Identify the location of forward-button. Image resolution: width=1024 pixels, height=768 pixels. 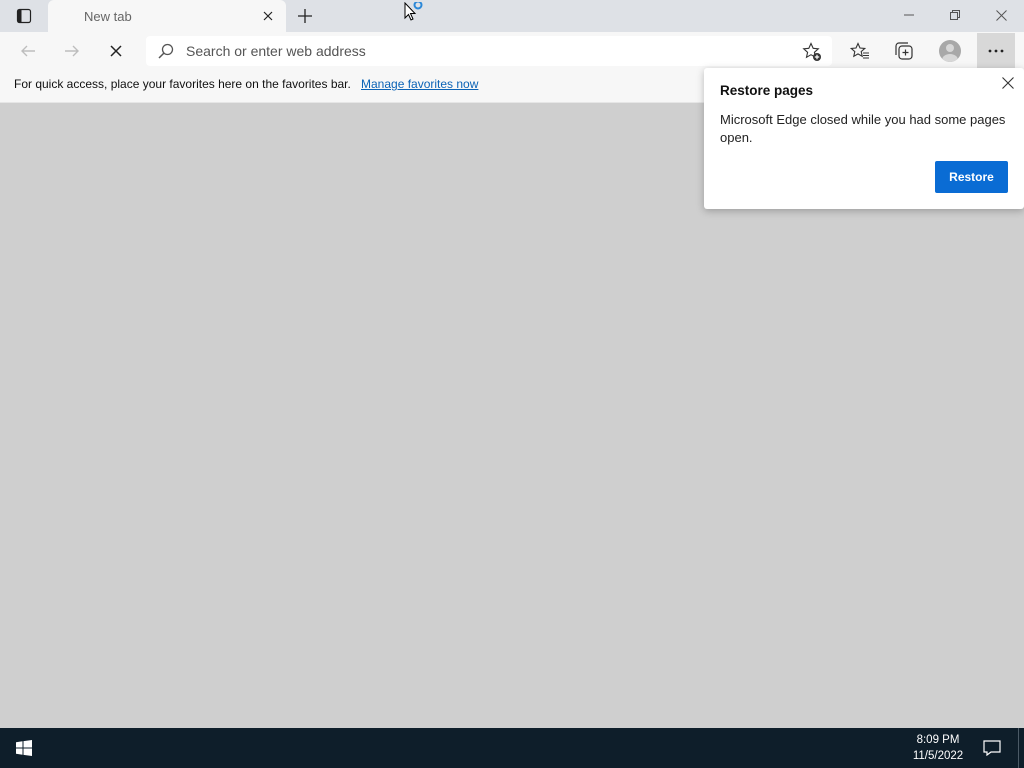
(72, 51).